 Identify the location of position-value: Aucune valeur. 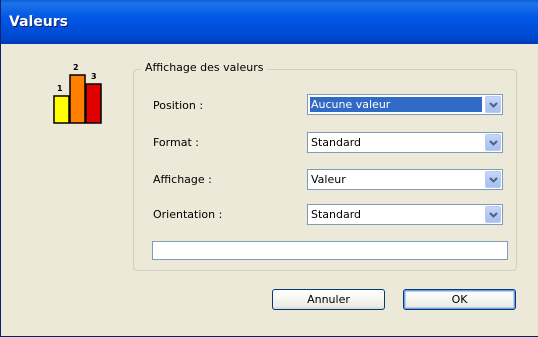
(396, 104).